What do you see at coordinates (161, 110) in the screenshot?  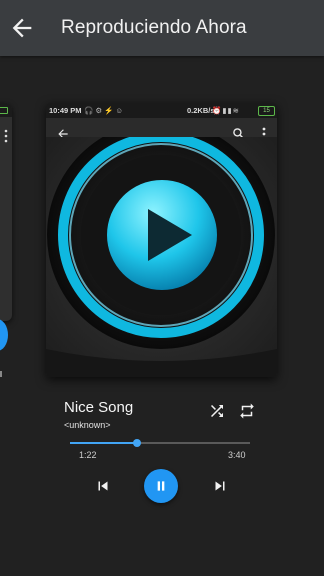 I see `embedded-status-bar: 10:49 PM 🎧⚙⚡☺ 0.2KB/s ⏰▮▮≋ 15` at bounding box center [161, 110].